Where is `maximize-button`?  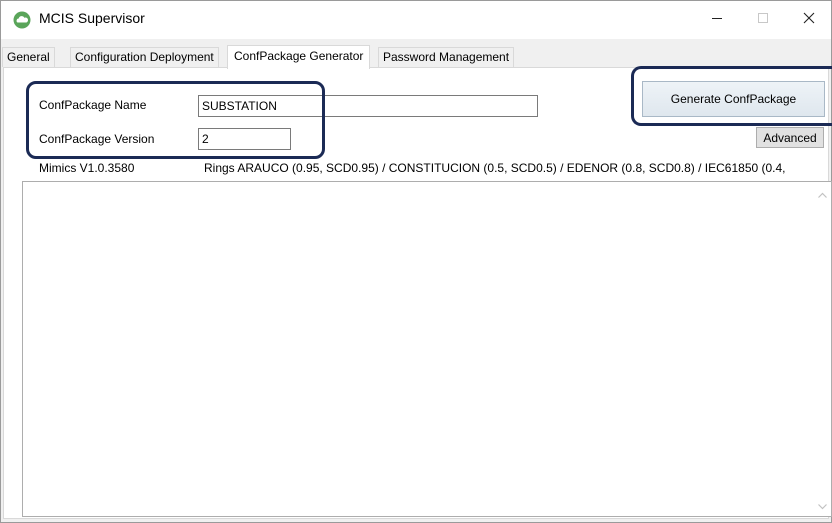
maximize-button is located at coordinates (763, 18).